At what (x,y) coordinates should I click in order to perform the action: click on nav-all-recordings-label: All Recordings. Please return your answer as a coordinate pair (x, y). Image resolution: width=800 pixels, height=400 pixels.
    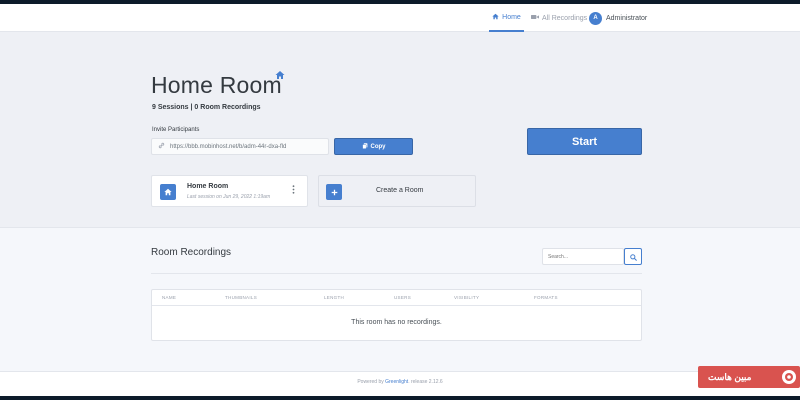
    Looking at the image, I should click on (565, 18).